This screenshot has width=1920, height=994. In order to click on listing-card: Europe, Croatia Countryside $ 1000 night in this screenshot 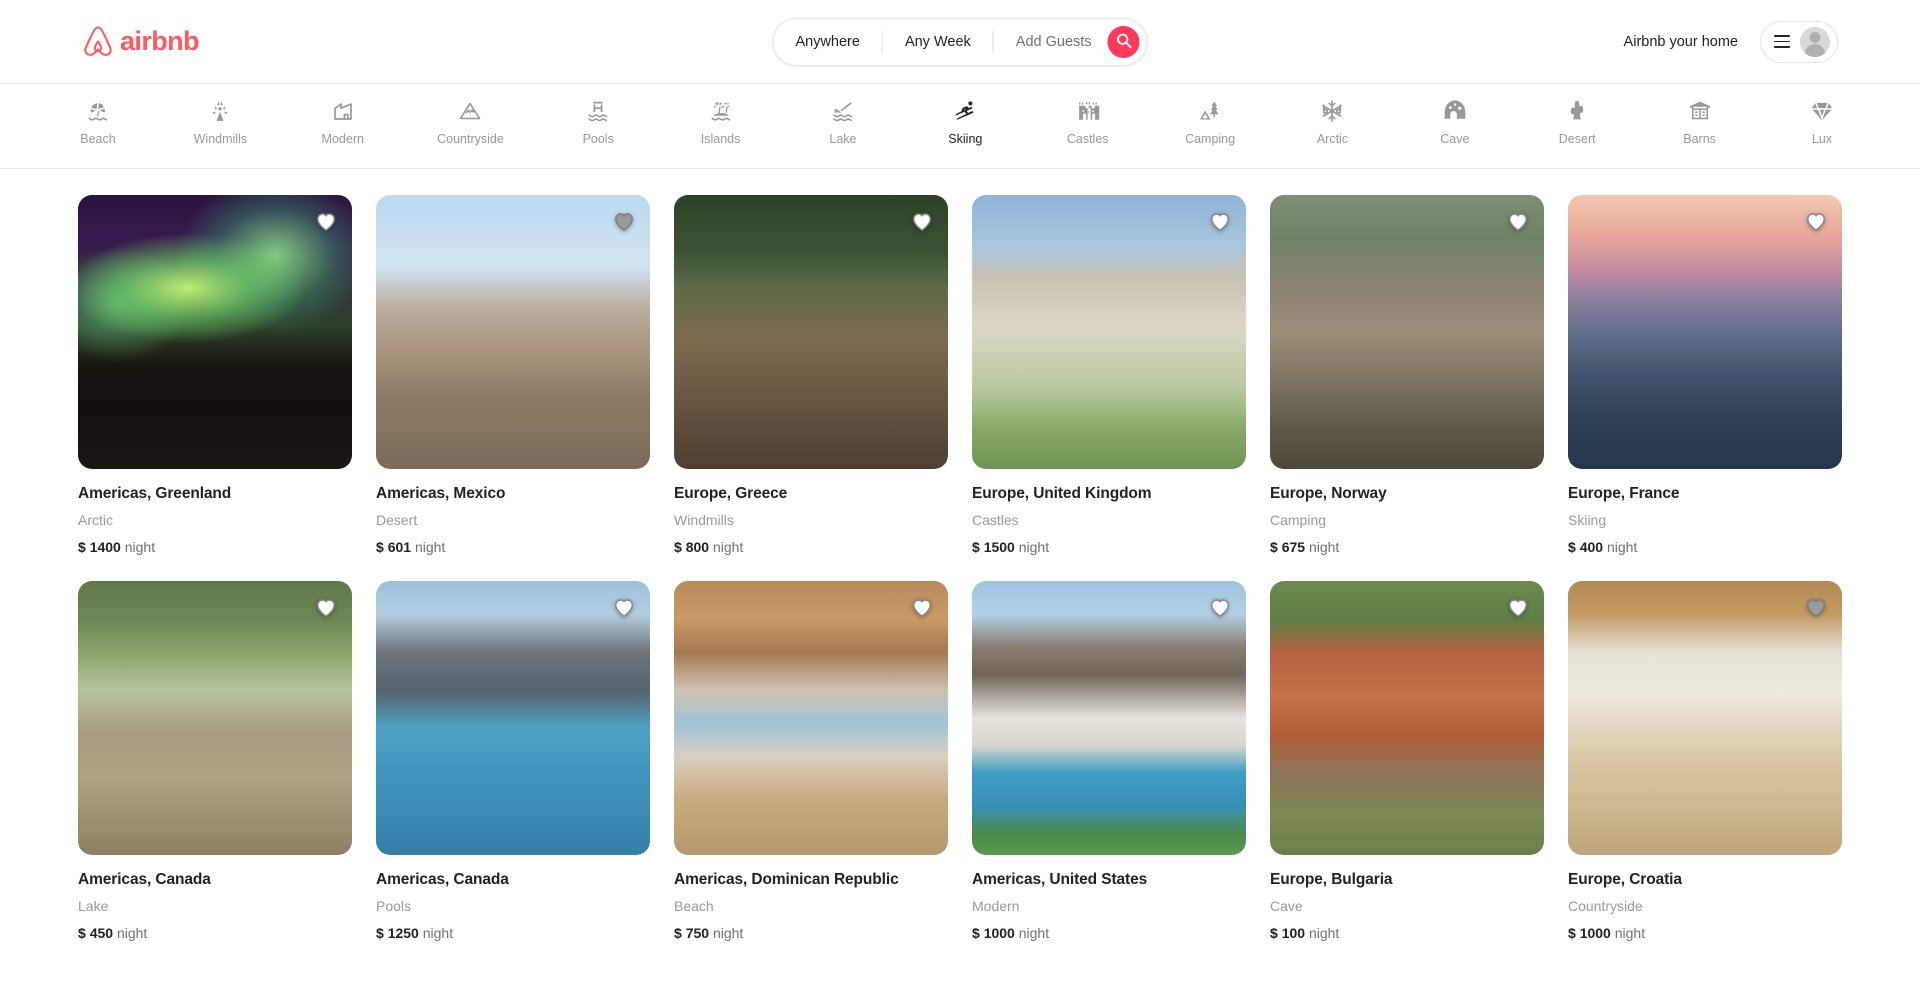, I will do `click(1705, 761)`.